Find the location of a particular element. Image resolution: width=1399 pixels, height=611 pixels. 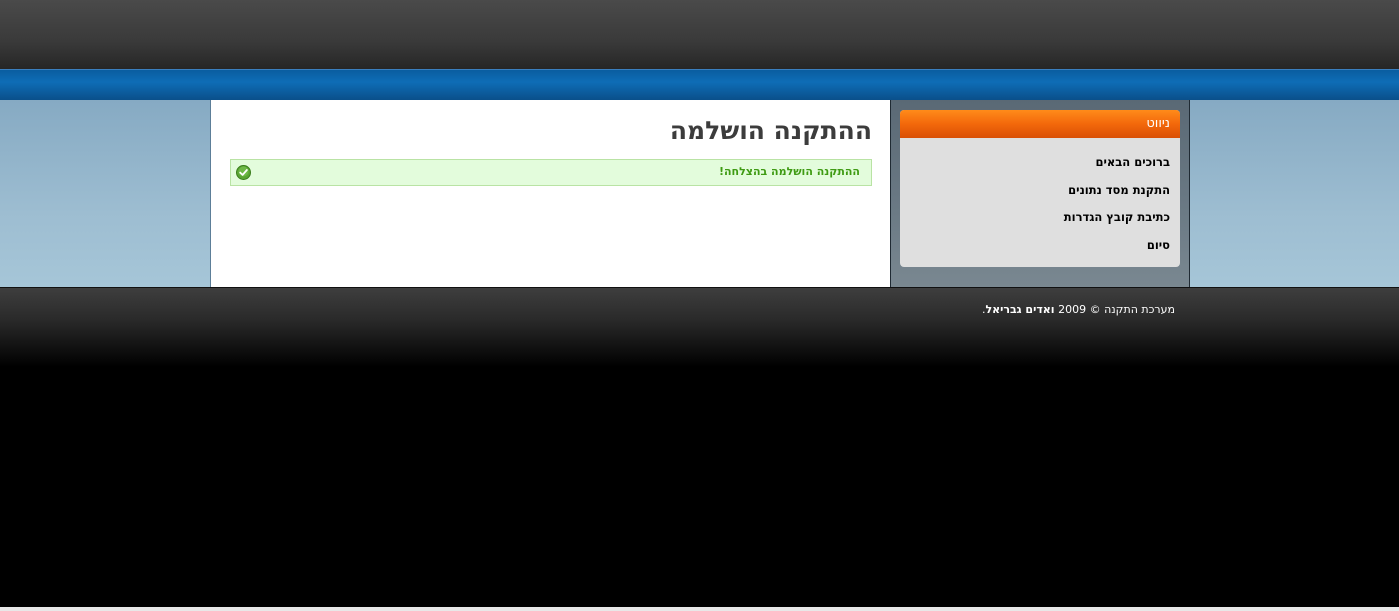

success-message-box: ההתקנה הושלמה בהצלחה! is located at coordinates (551, 172).